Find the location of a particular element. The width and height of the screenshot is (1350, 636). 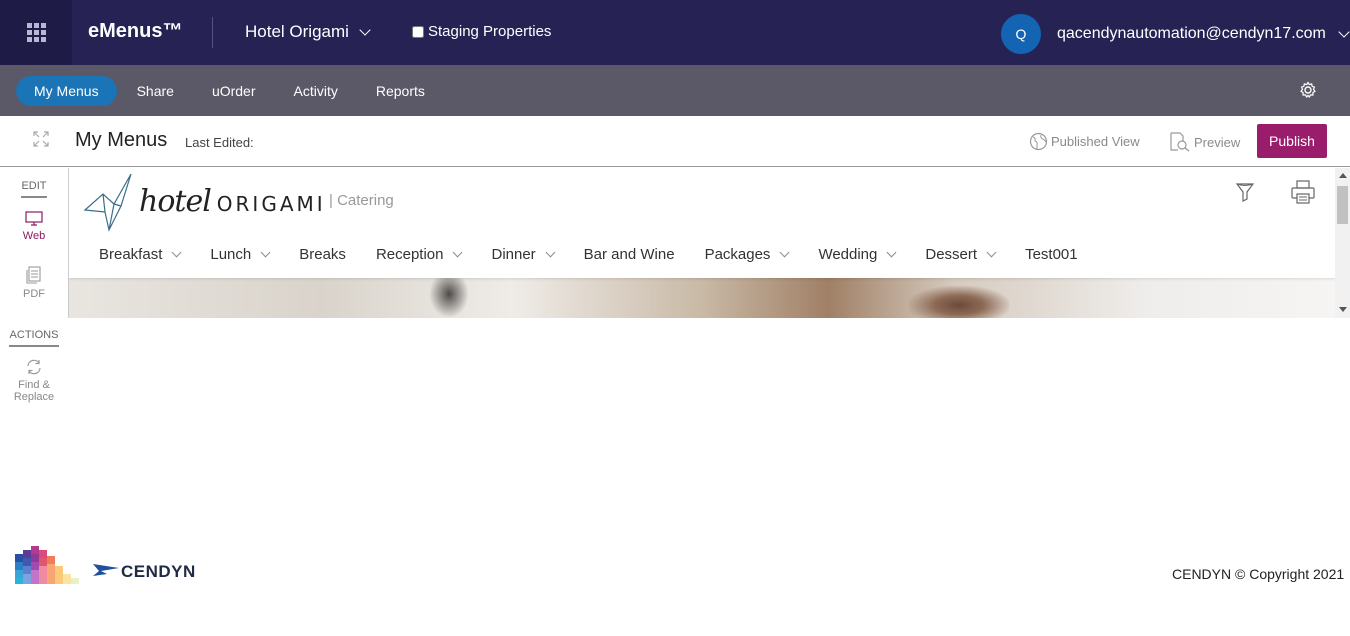

property-selector: Hotel Origami is located at coordinates (308, 32).